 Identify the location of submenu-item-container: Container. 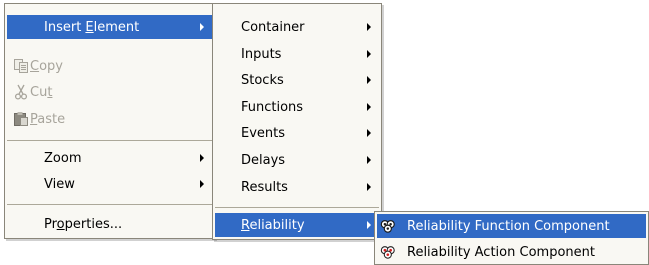
(297, 27).